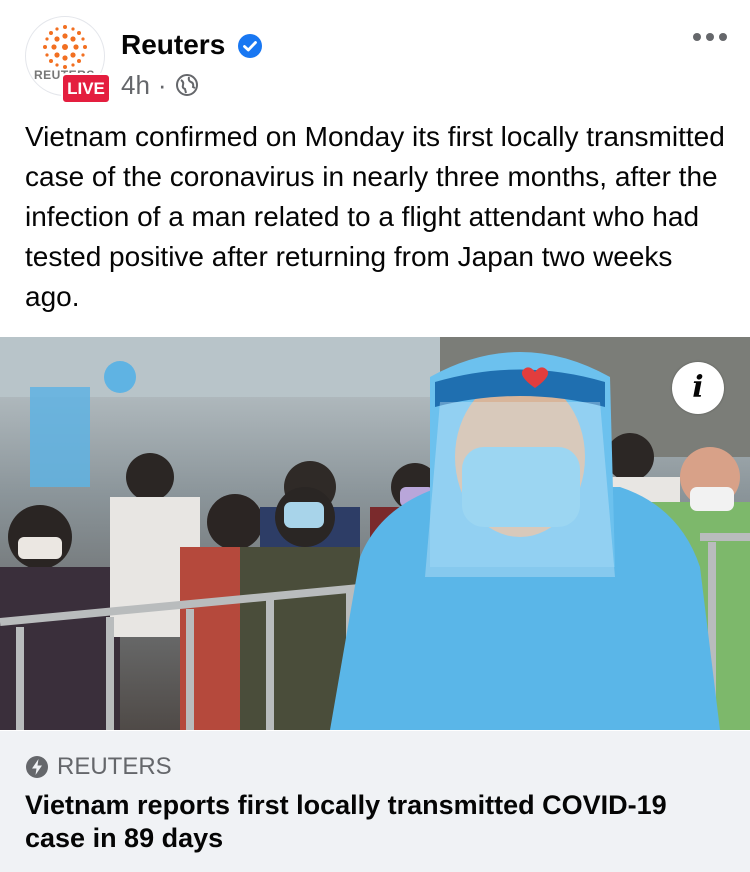 This screenshot has width=750, height=872. Describe the element at coordinates (697, 37) in the screenshot. I see `more-dots-icon` at that location.